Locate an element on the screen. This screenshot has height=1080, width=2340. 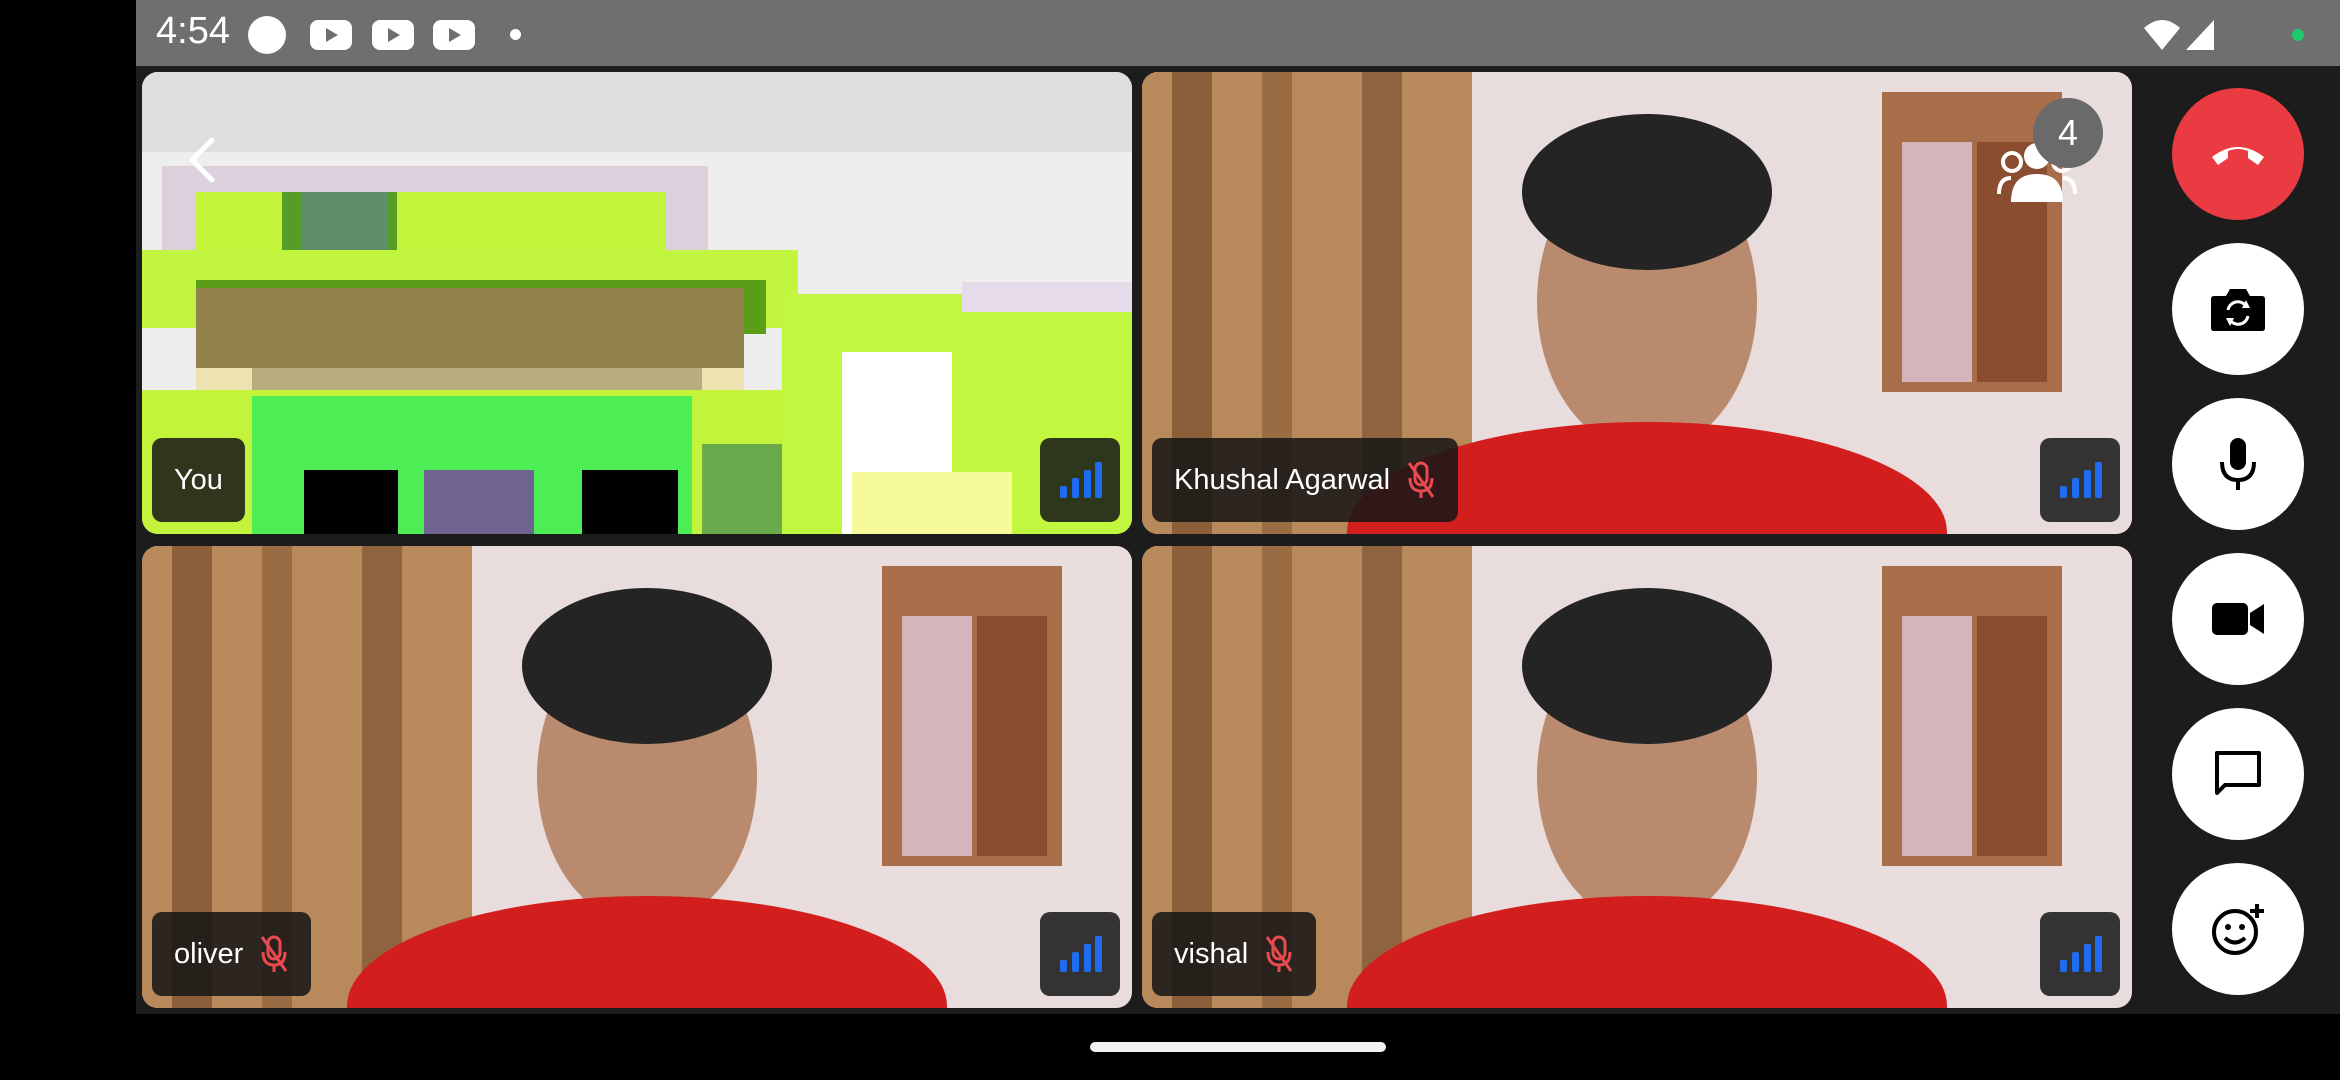
wifi-icon is located at coordinates (2162, 35).